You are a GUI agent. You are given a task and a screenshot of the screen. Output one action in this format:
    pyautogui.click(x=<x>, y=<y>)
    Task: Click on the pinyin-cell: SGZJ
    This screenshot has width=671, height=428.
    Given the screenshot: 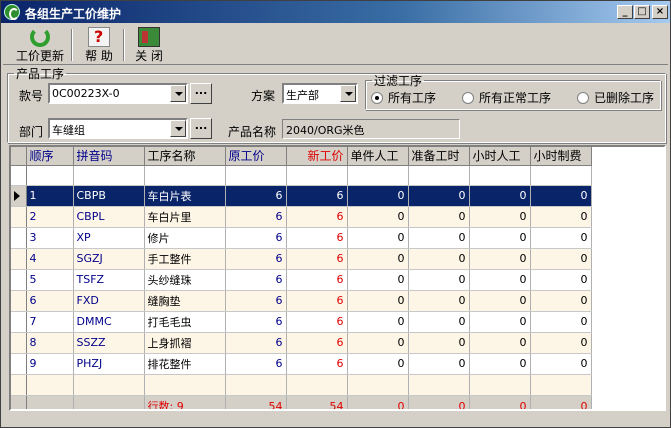 What is the action you would take?
    pyautogui.click(x=109, y=259)
    